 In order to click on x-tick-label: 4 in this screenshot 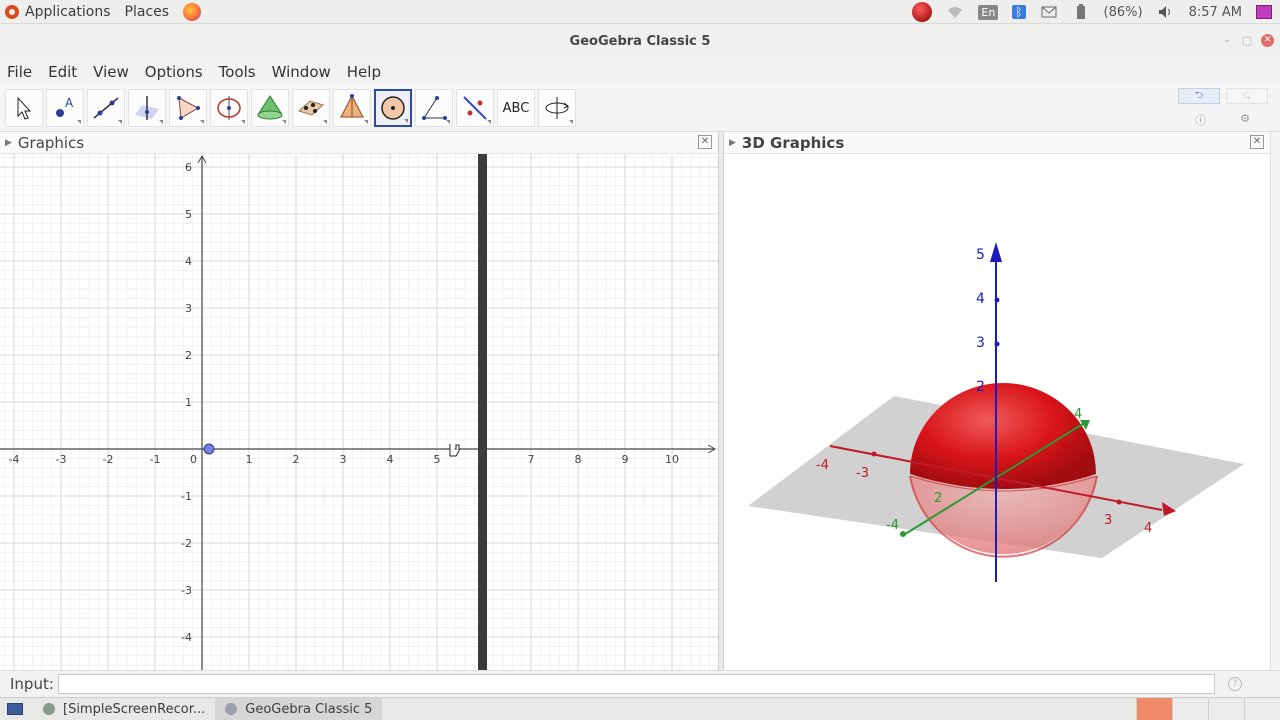, I will do `click(390, 459)`.